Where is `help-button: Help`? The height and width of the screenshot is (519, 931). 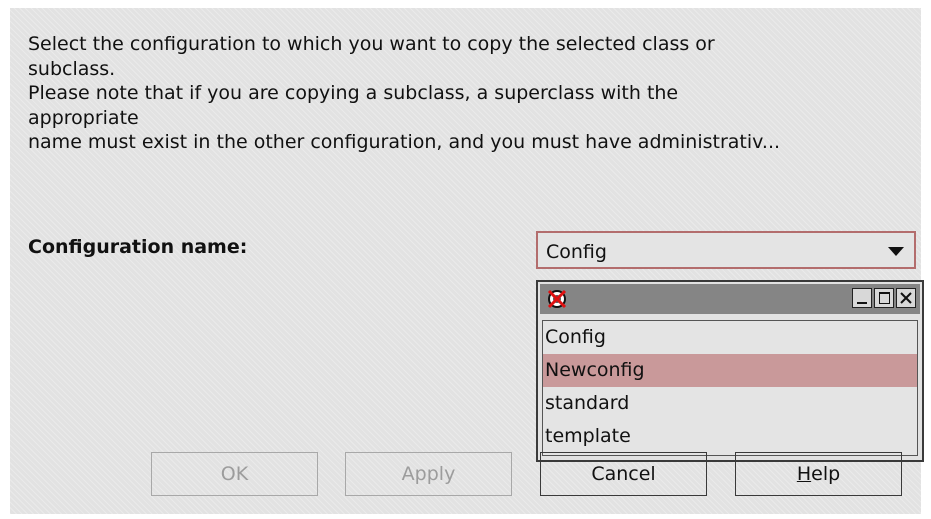 help-button: Help is located at coordinates (818, 474).